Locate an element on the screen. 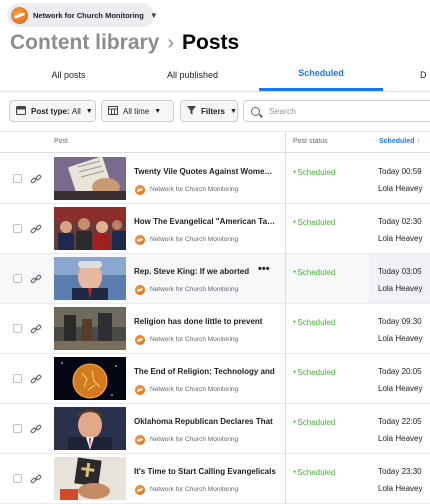  tab-all-published: All published is located at coordinates (192, 74).